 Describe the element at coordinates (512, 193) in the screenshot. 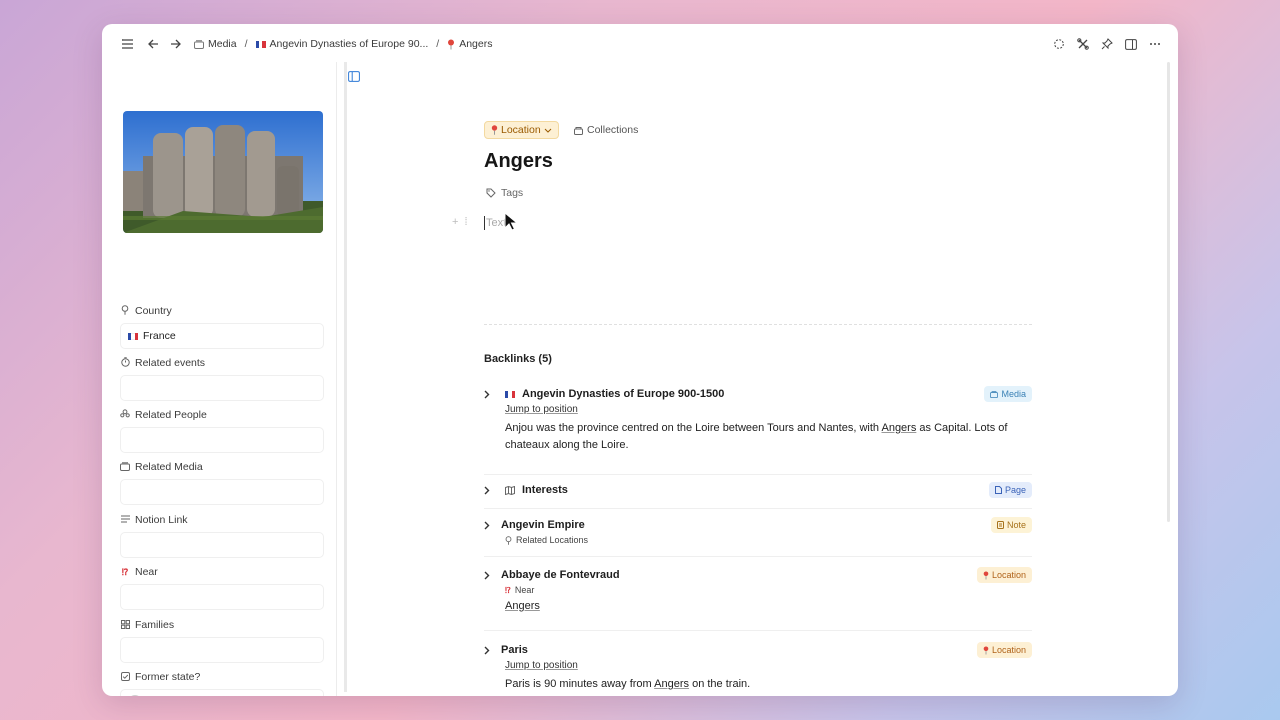

I see `tags-label: Tags` at that location.